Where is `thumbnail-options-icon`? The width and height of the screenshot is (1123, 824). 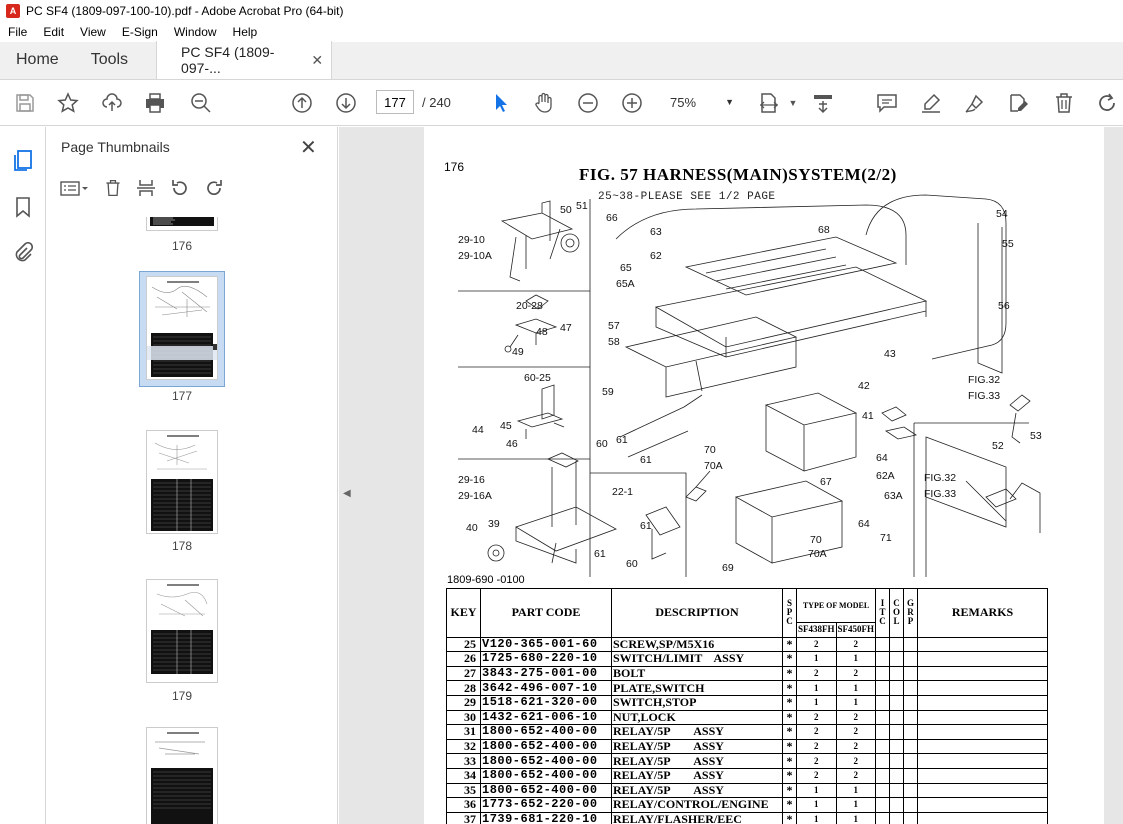 thumbnail-options-icon is located at coordinates (75, 190).